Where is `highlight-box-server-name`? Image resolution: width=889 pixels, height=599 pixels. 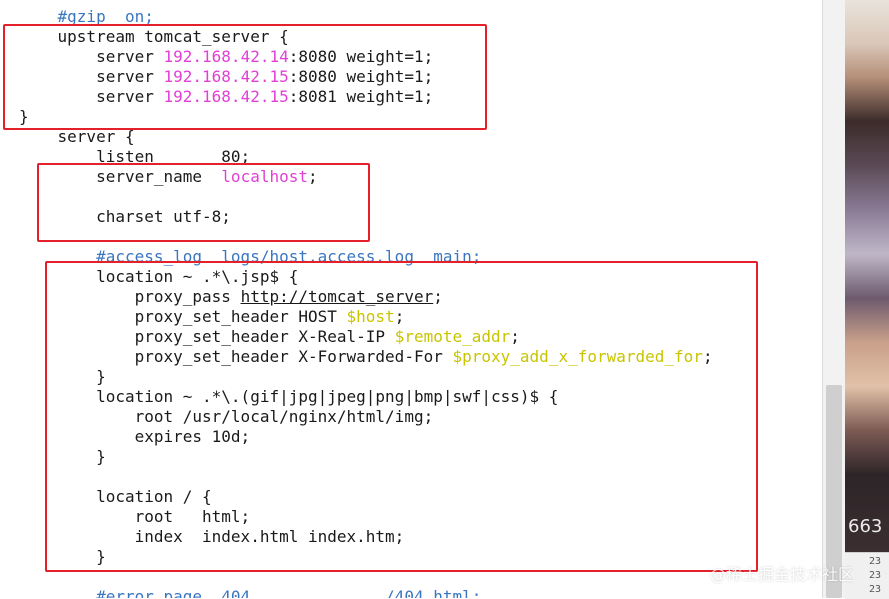 highlight-box-server-name is located at coordinates (203, 202).